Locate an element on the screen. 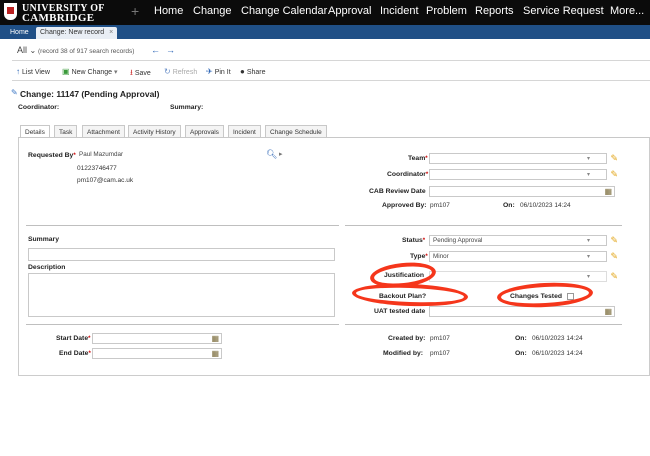 The height and width of the screenshot is (456, 650). requester-email: pm107@cam.ac.uk is located at coordinates (105, 180).